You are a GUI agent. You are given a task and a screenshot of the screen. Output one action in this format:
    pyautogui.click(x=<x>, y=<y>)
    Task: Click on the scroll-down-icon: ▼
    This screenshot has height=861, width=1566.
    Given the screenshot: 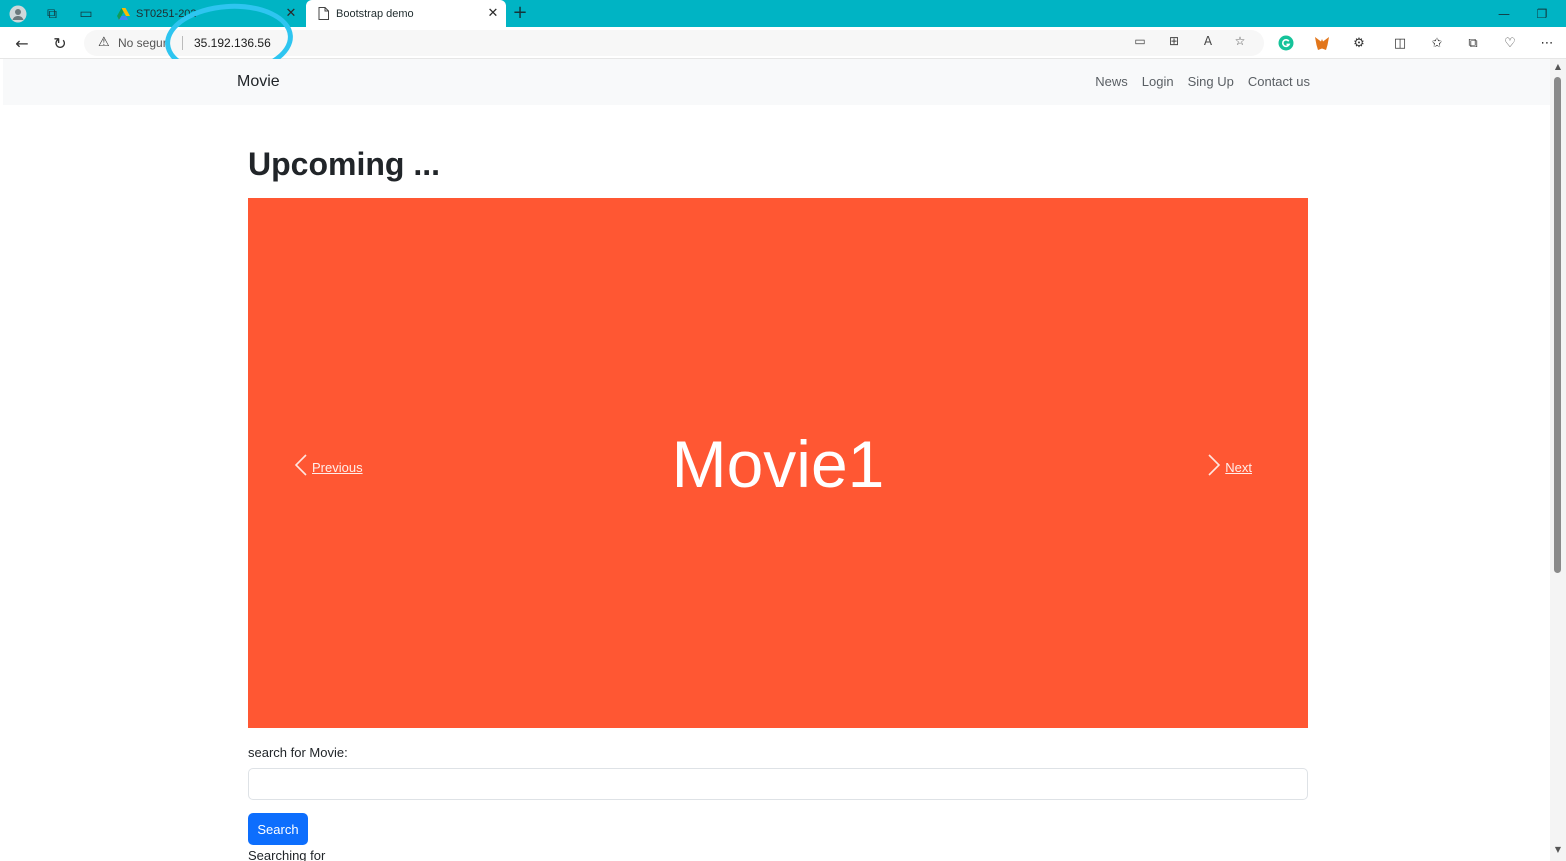 What is the action you would take?
    pyautogui.click(x=1558, y=851)
    